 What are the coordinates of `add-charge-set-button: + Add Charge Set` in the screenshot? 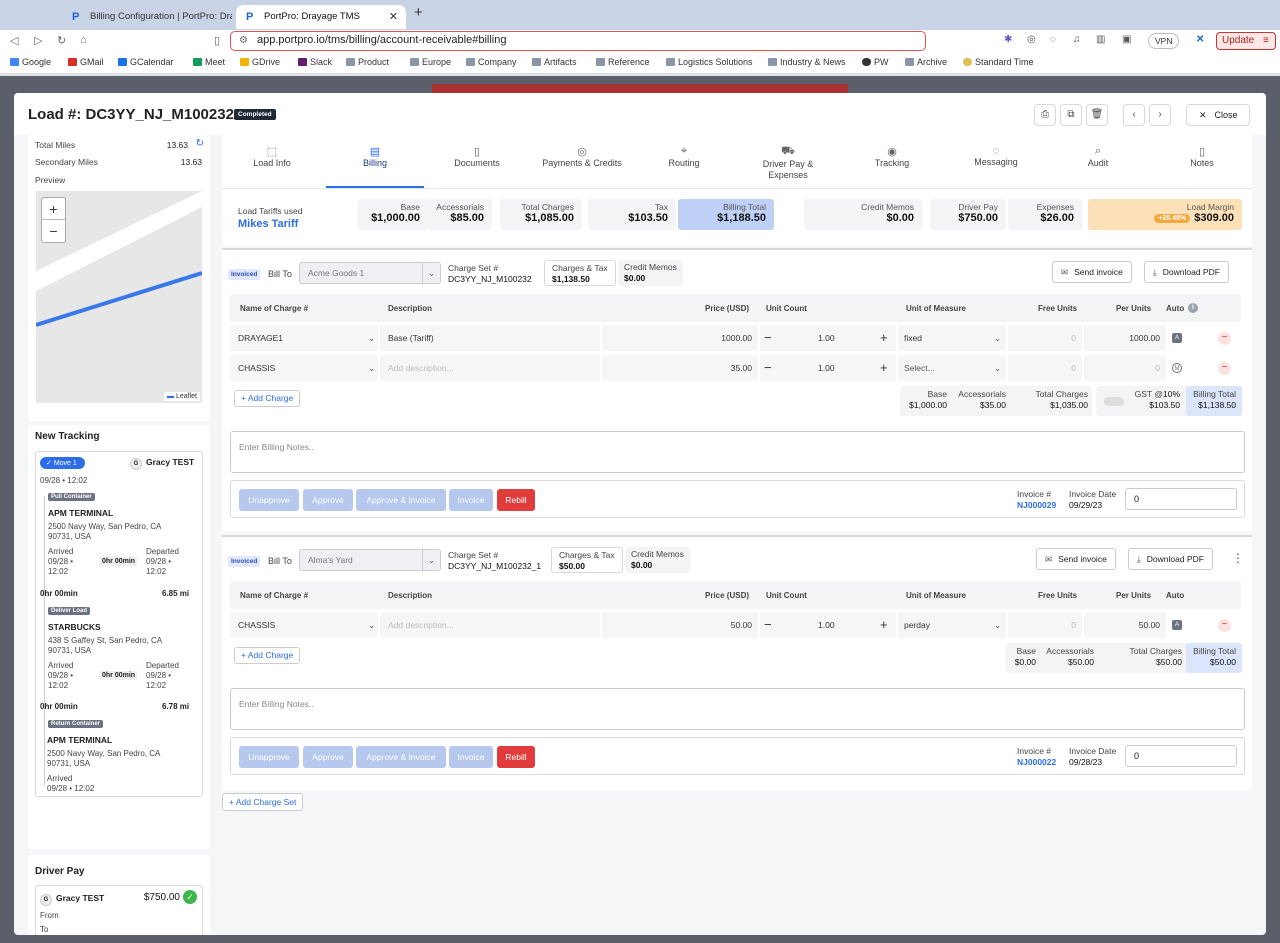 It's located at (263, 802).